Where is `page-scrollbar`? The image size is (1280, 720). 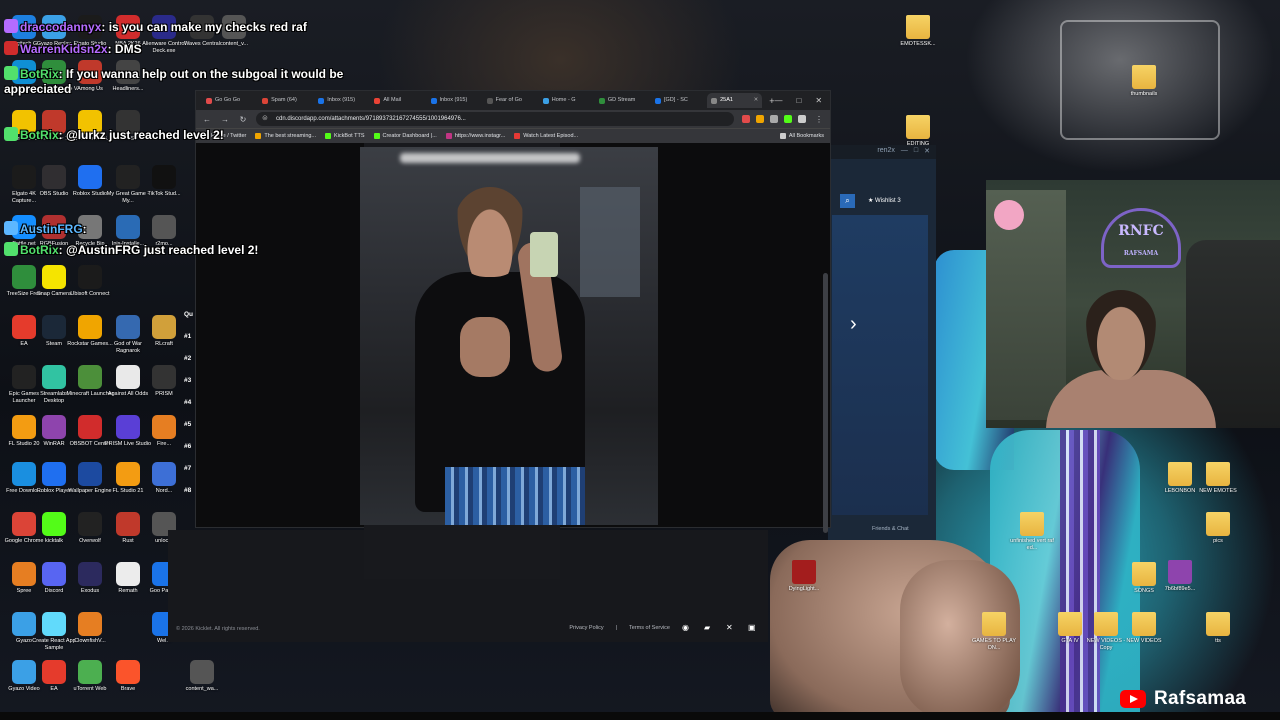
page-scrollbar is located at coordinates (825, 403).